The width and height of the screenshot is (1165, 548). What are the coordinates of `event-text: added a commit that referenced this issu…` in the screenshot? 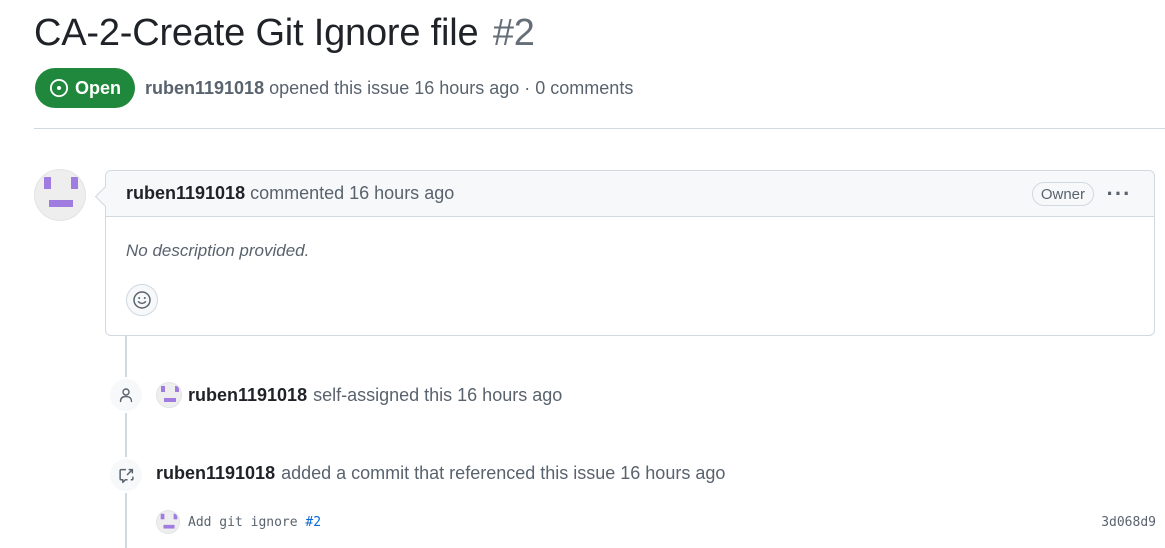 It's located at (503, 473).